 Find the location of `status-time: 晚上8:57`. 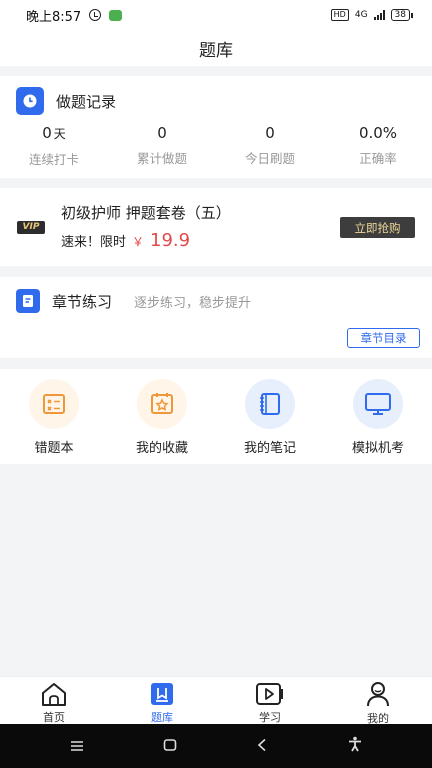

status-time: 晚上8:57 is located at coordinates (54, 17).